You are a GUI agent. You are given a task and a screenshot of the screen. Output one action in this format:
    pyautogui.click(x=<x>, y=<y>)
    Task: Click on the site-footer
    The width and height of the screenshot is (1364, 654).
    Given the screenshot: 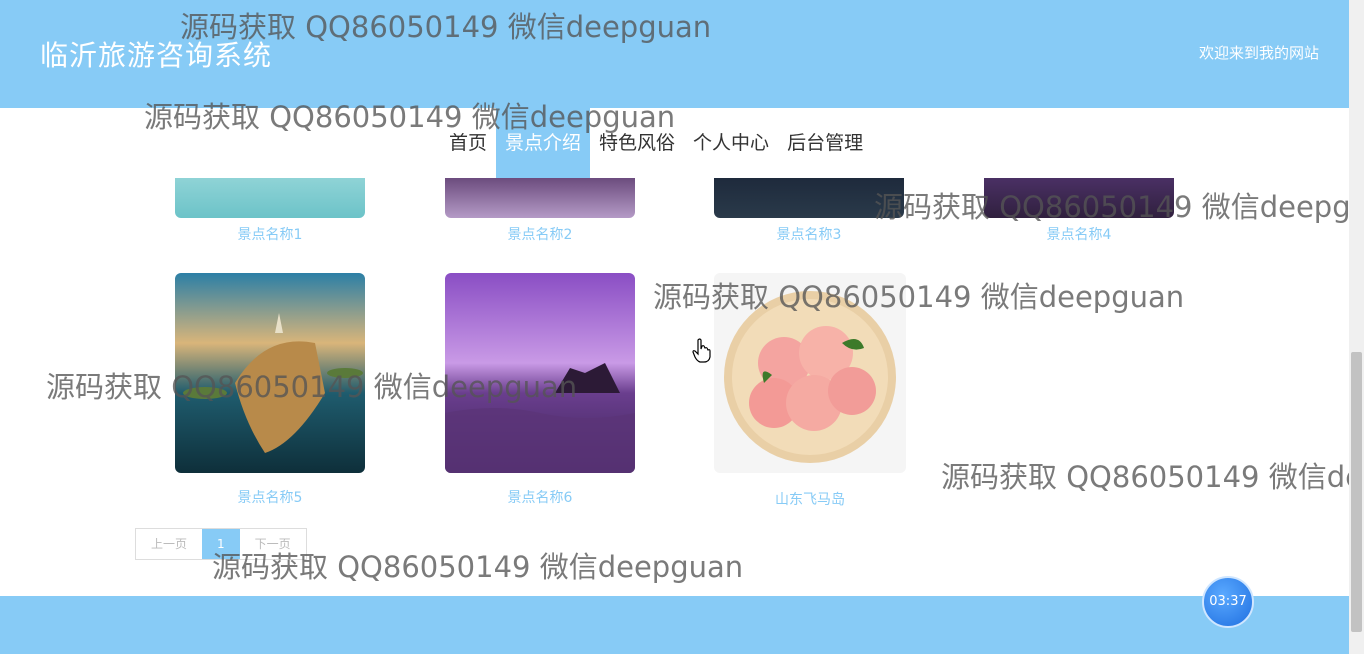 What is the action you would take?
    pyautogui.click(x=674, y=625)
    